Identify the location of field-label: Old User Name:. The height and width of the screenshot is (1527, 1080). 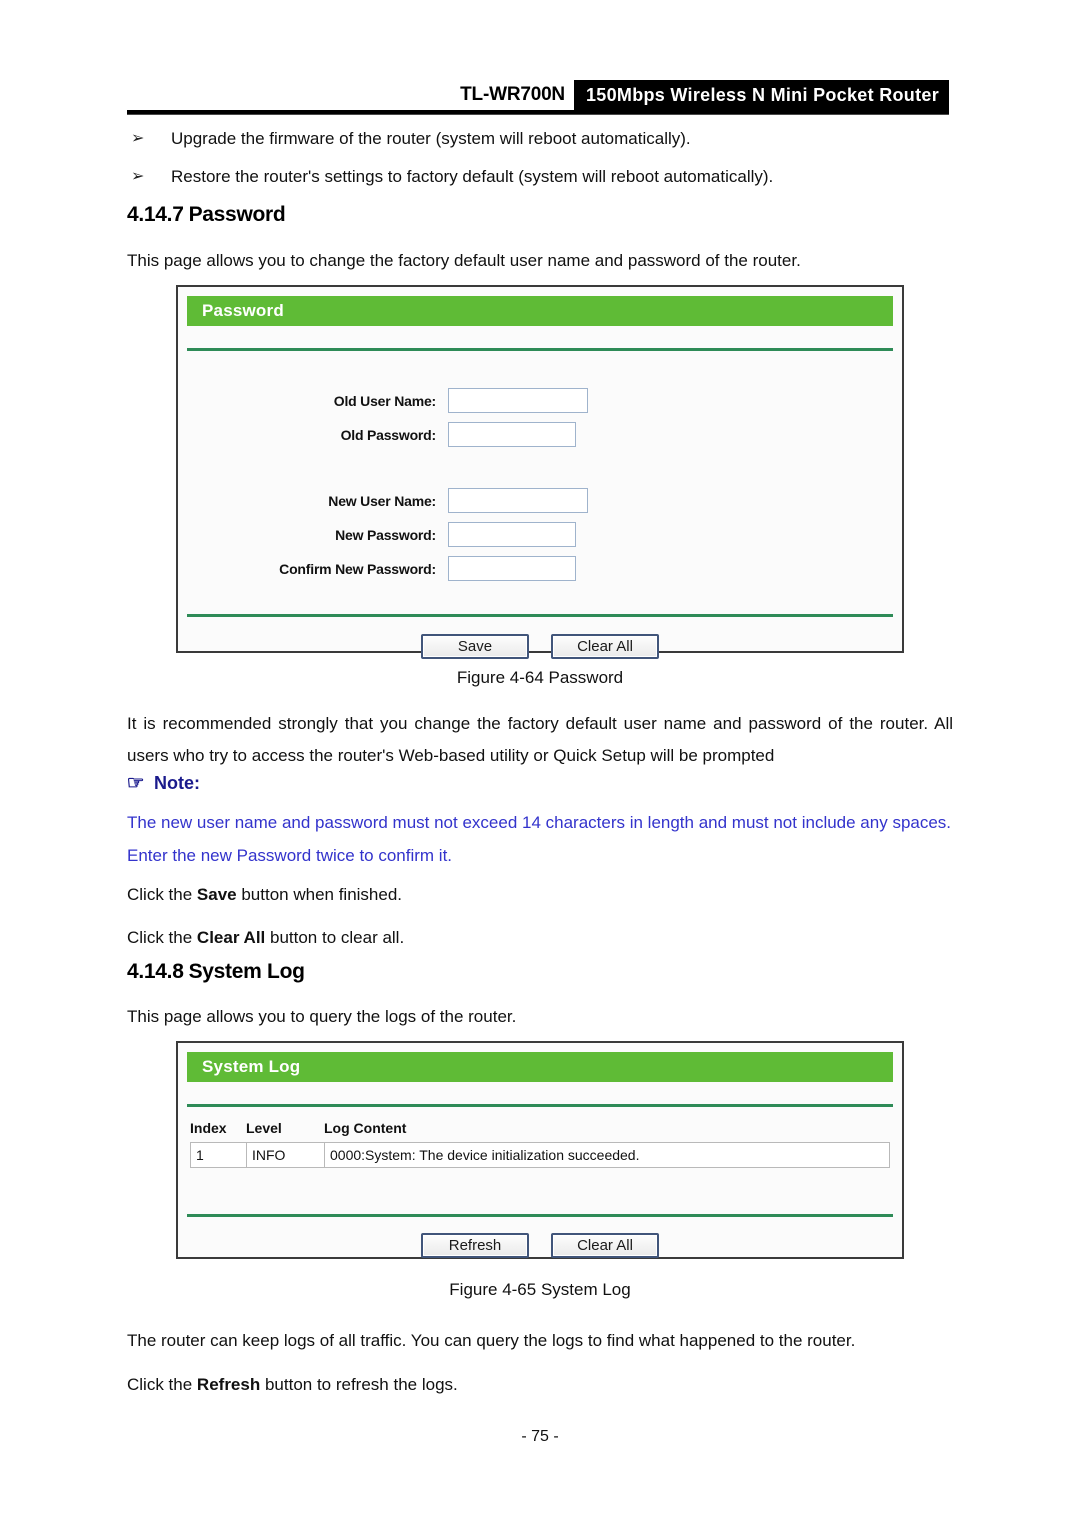
(384, 400).